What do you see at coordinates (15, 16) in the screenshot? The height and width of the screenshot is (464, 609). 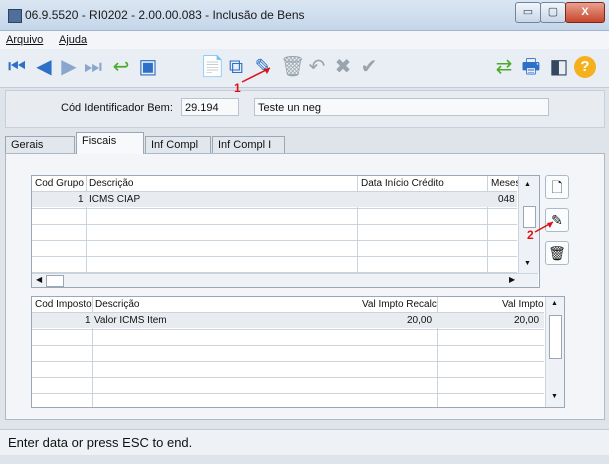 I see `app-icon` at bounding box center [15, 16].